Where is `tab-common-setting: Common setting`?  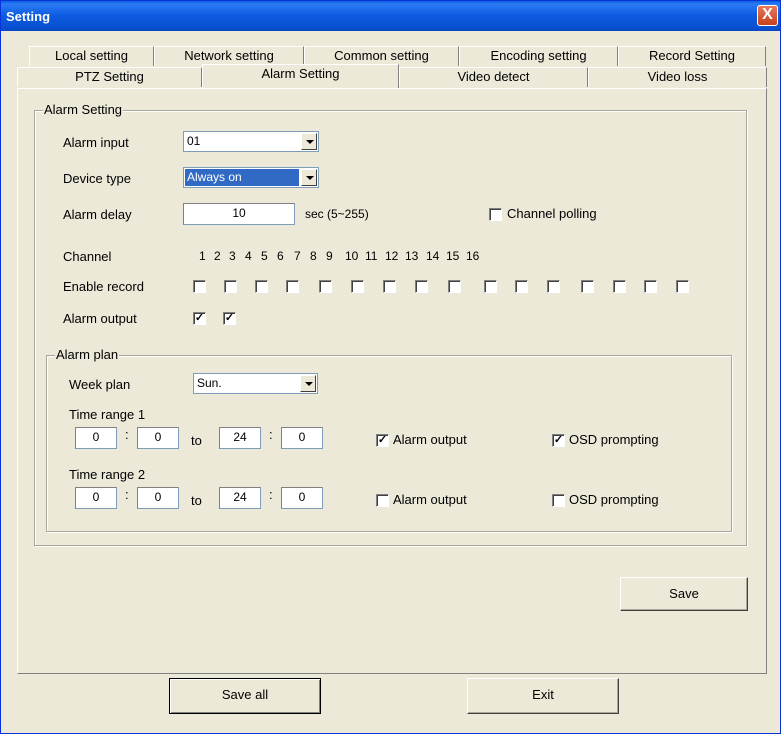
tab-common-setting: Common setting is located at coordinates (381, 56).